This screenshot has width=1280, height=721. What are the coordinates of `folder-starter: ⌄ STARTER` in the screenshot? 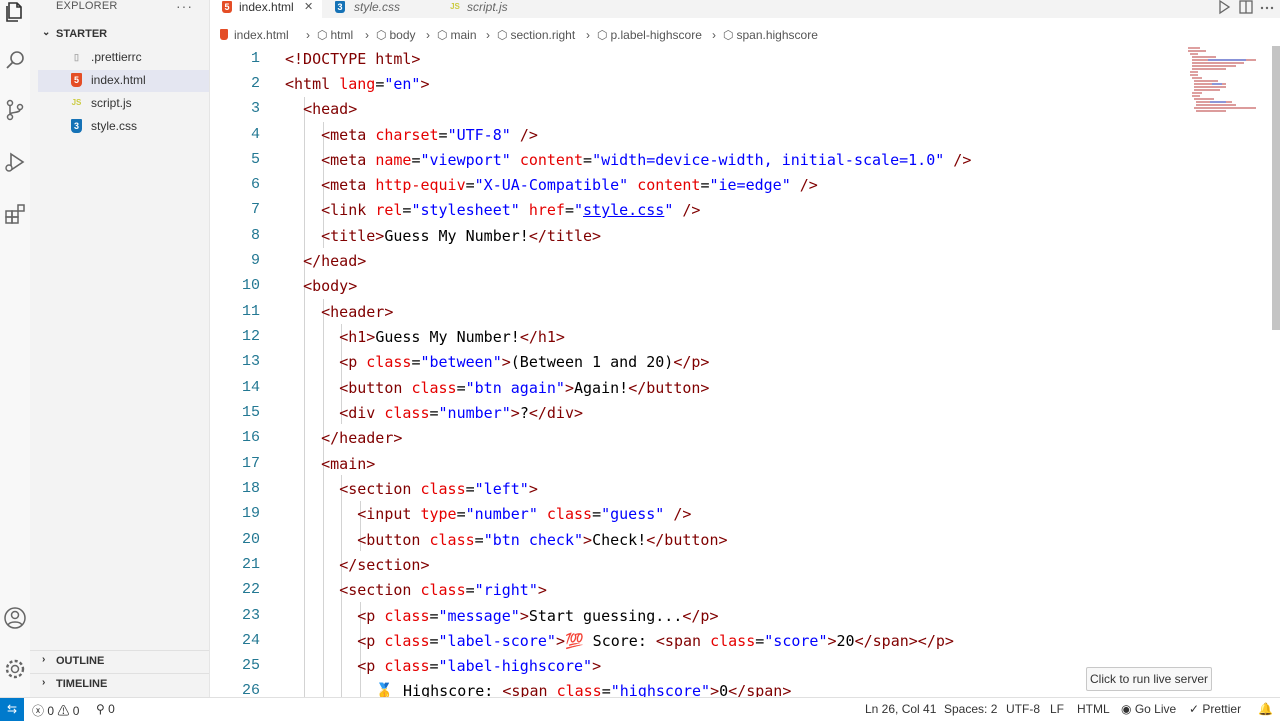 It's located at (119, 35).